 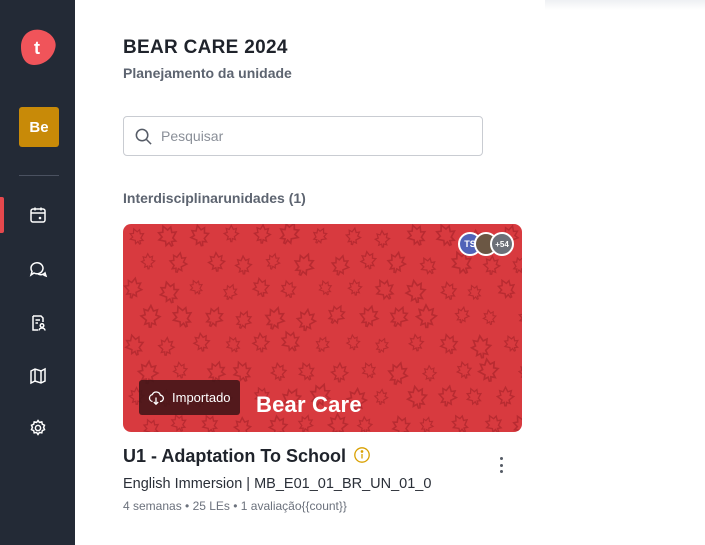 I want to click on gear-icon, so click(x=37, y=427).